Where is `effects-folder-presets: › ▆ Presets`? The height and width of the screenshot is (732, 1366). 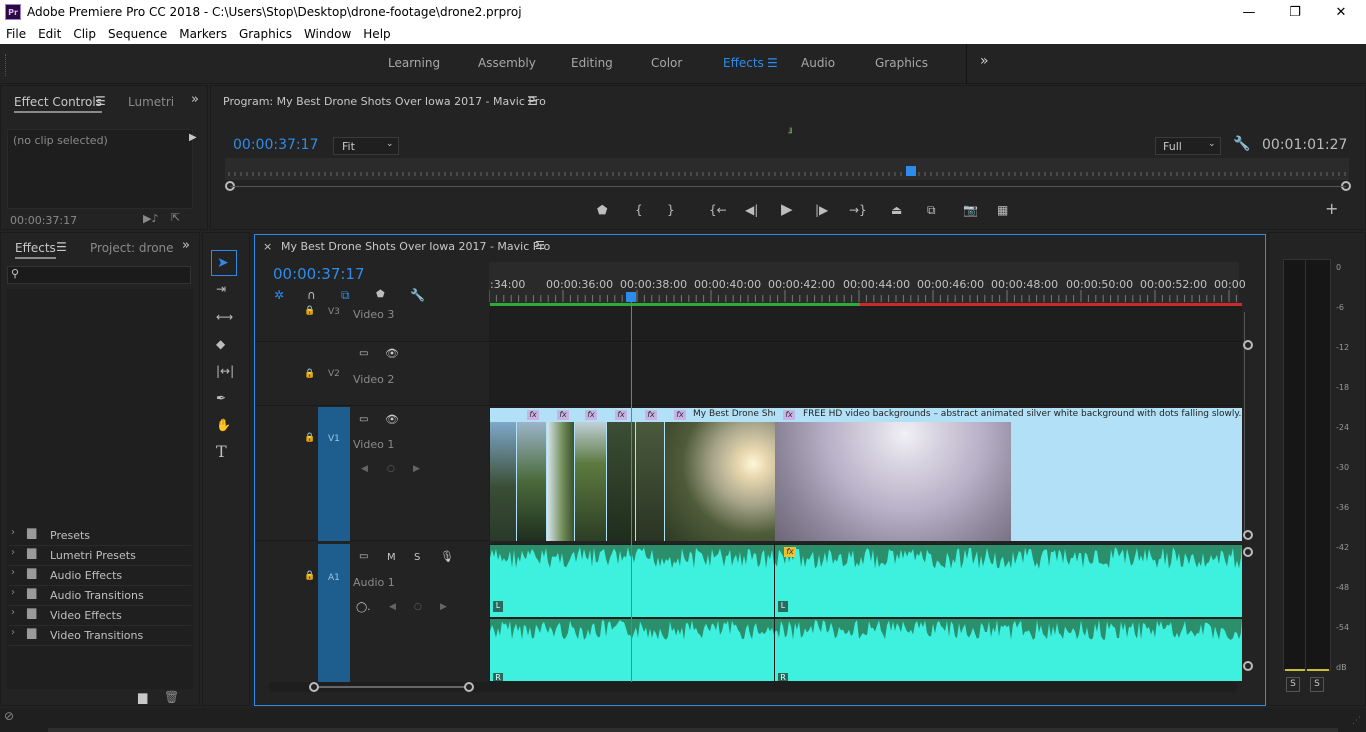
effects-folder-presets: › ▆ Presets is located at coordinates (100, 535).